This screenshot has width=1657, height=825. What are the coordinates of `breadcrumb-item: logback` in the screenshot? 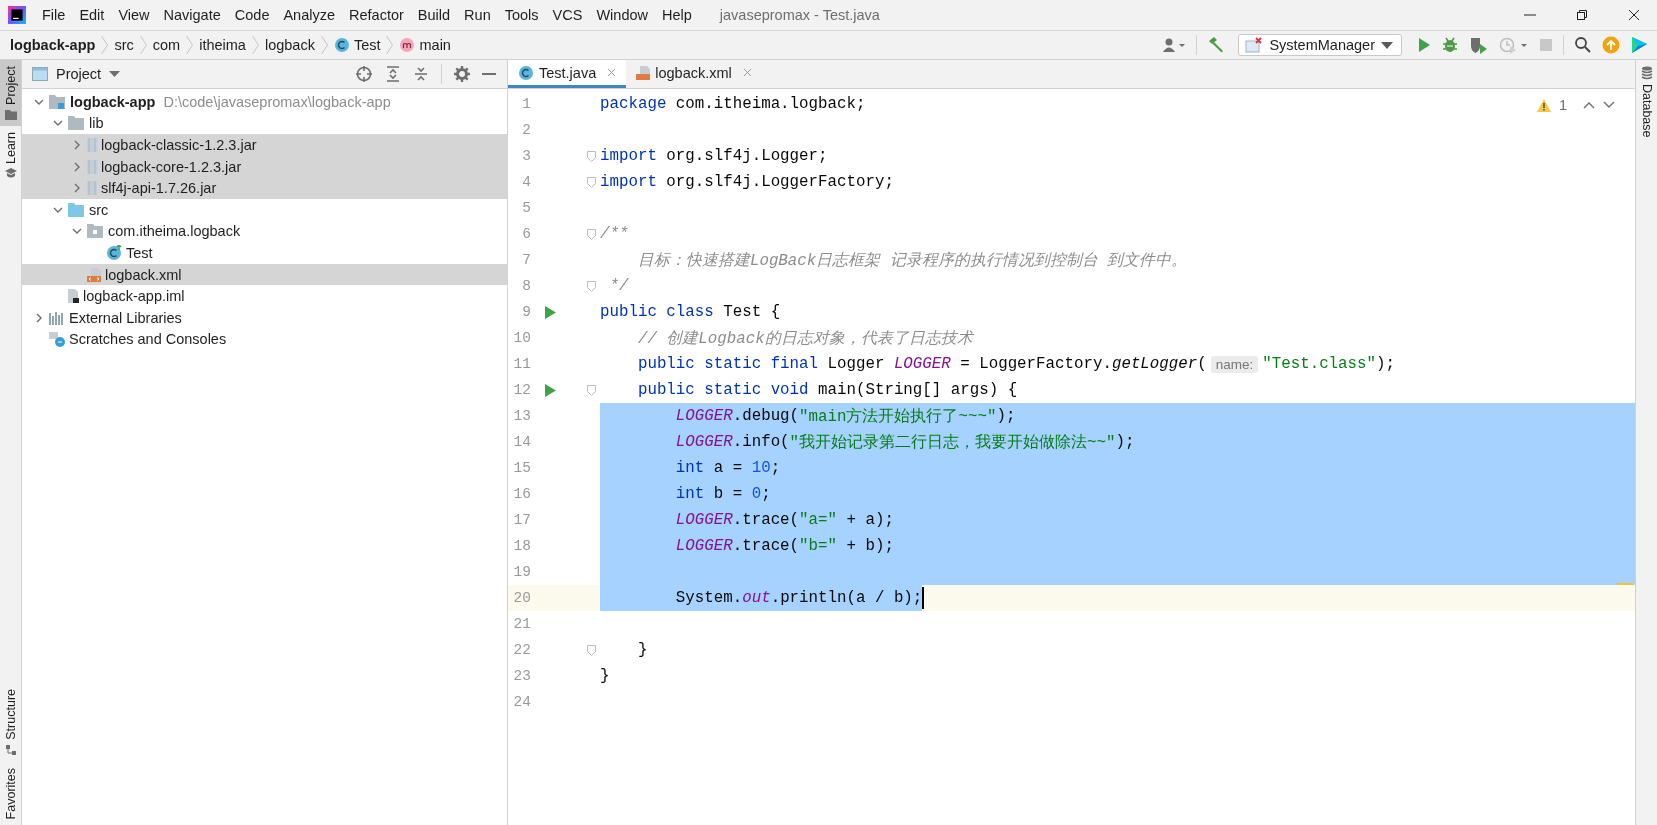 It's located at (289, 45).